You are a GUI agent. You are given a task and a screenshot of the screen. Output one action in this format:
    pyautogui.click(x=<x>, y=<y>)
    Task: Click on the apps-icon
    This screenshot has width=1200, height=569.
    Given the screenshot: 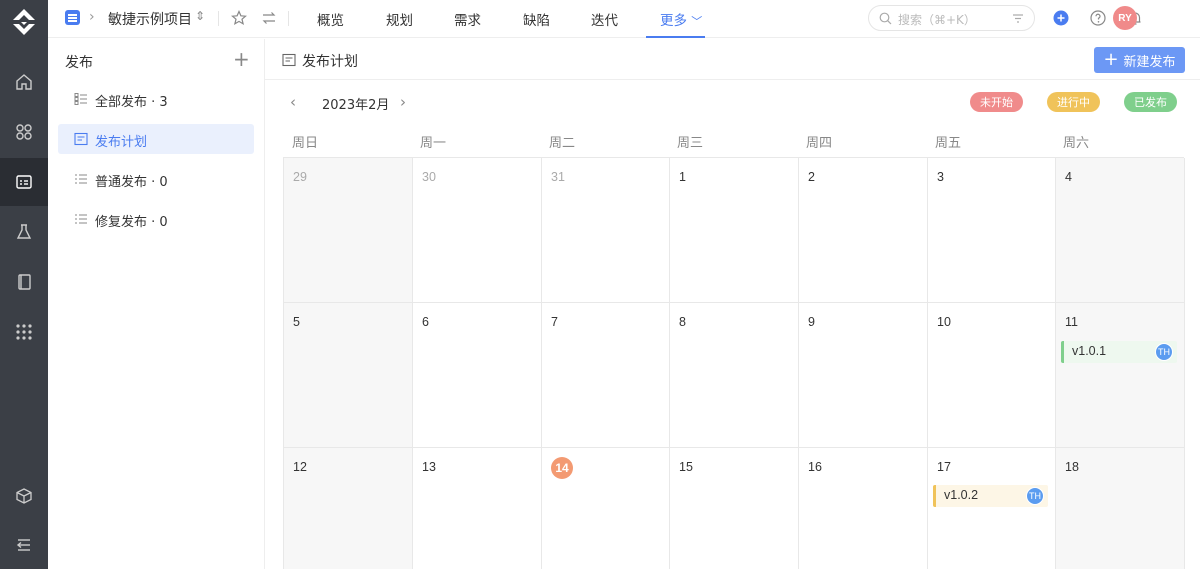 What is the action you would take?
    pyautogui.click(x=24, y=132)
    